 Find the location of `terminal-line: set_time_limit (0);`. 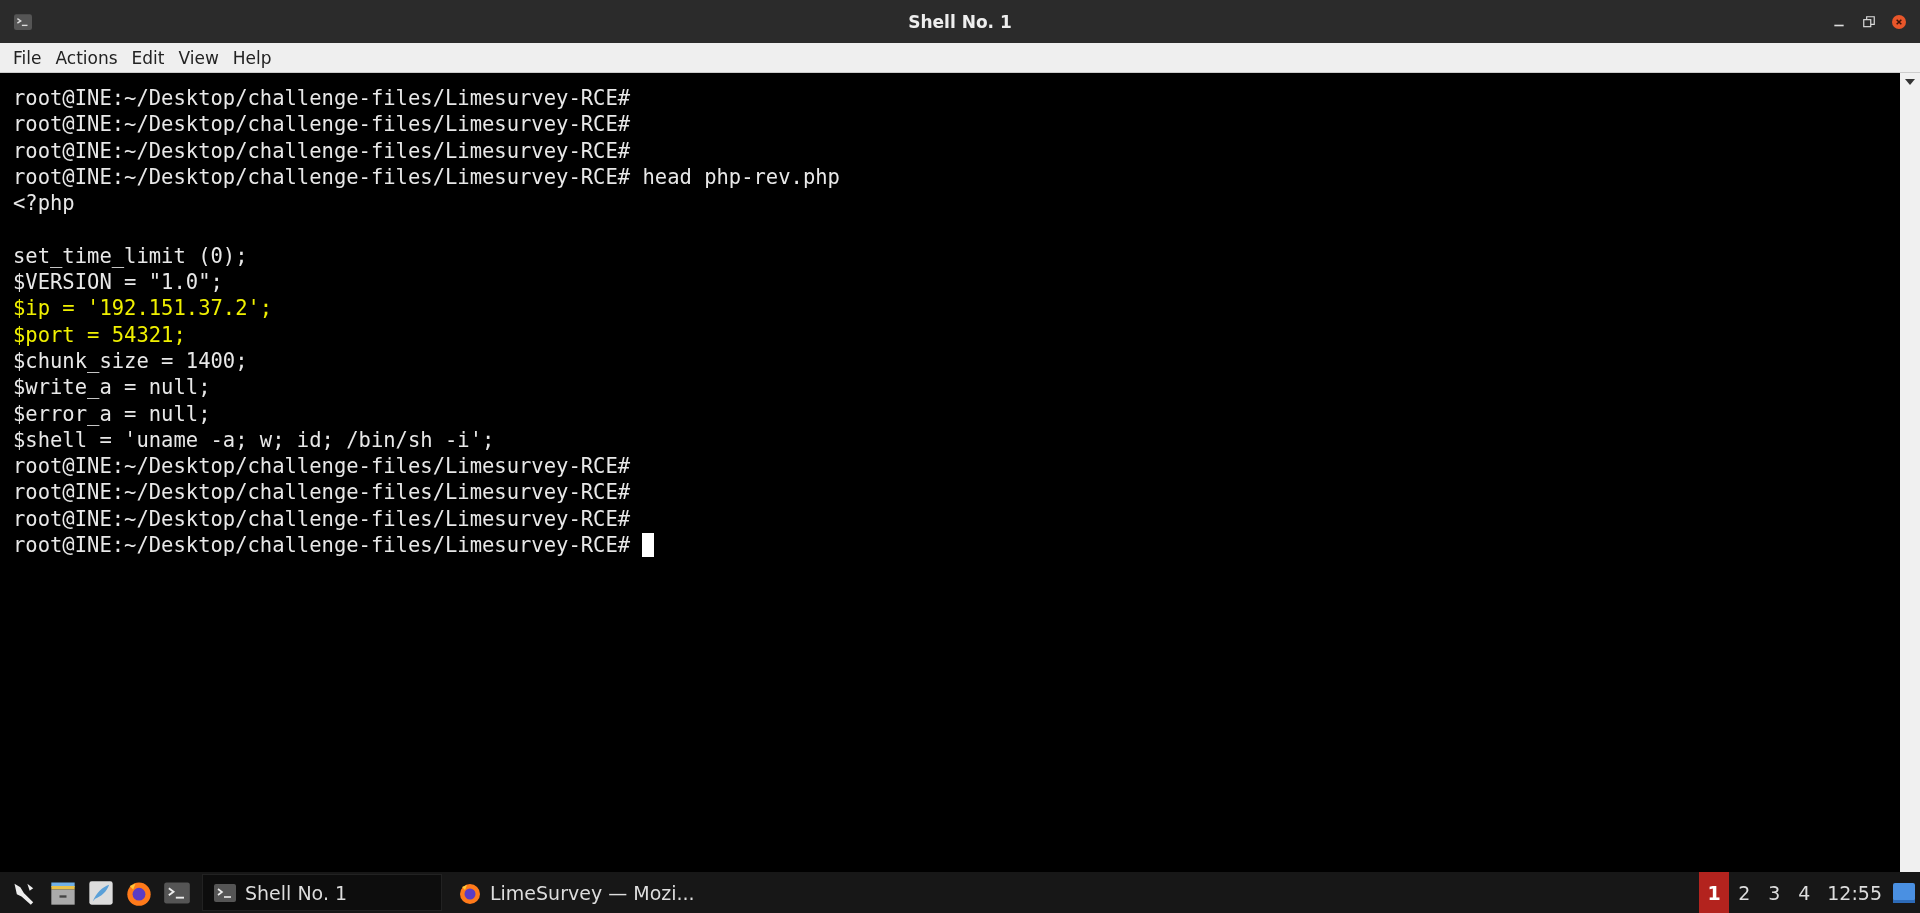

terminal-line: set_time_limit (0); is located at coordinates (130, 255).